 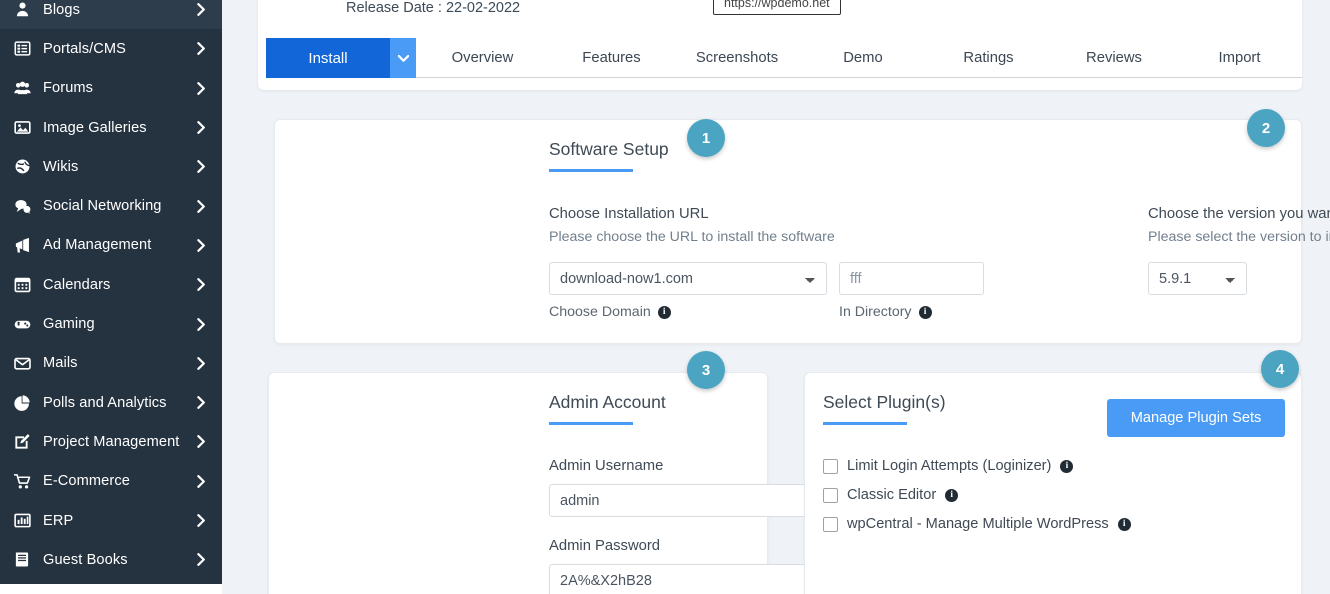 What do you see at coordinates (111, 323) in the screenshot?
I see `sidebar-item-gaming: Gaming` at bounding box center [111, 323].